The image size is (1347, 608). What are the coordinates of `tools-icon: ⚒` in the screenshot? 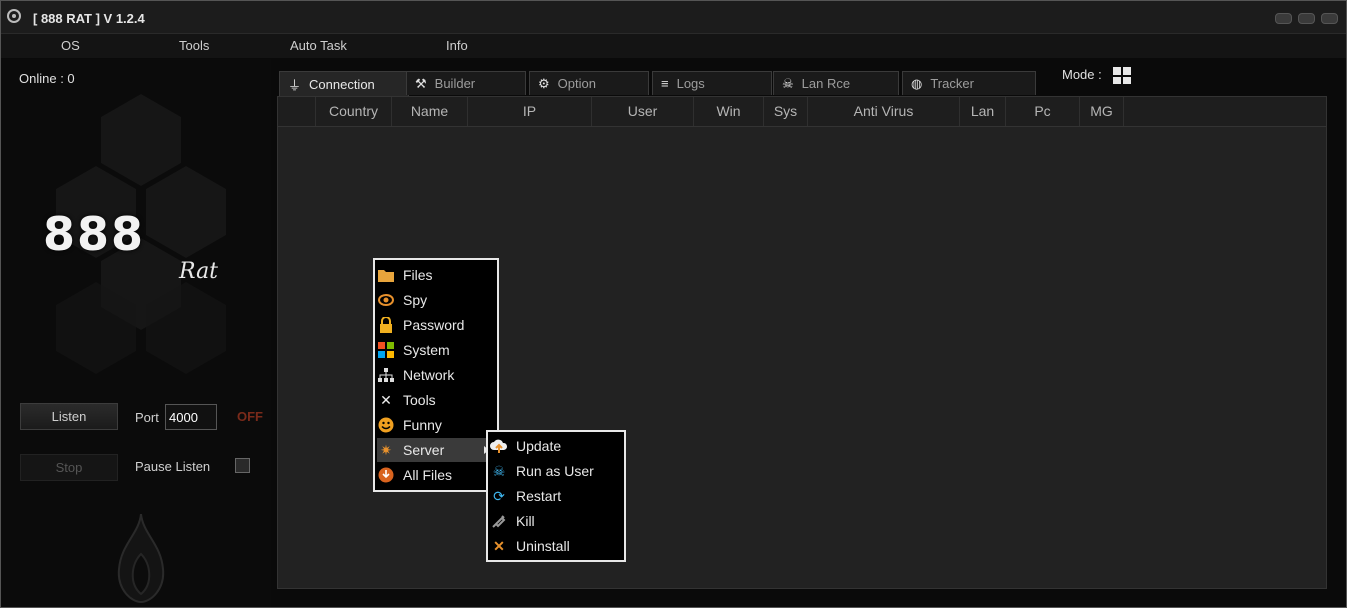 It's located at (421, 83).